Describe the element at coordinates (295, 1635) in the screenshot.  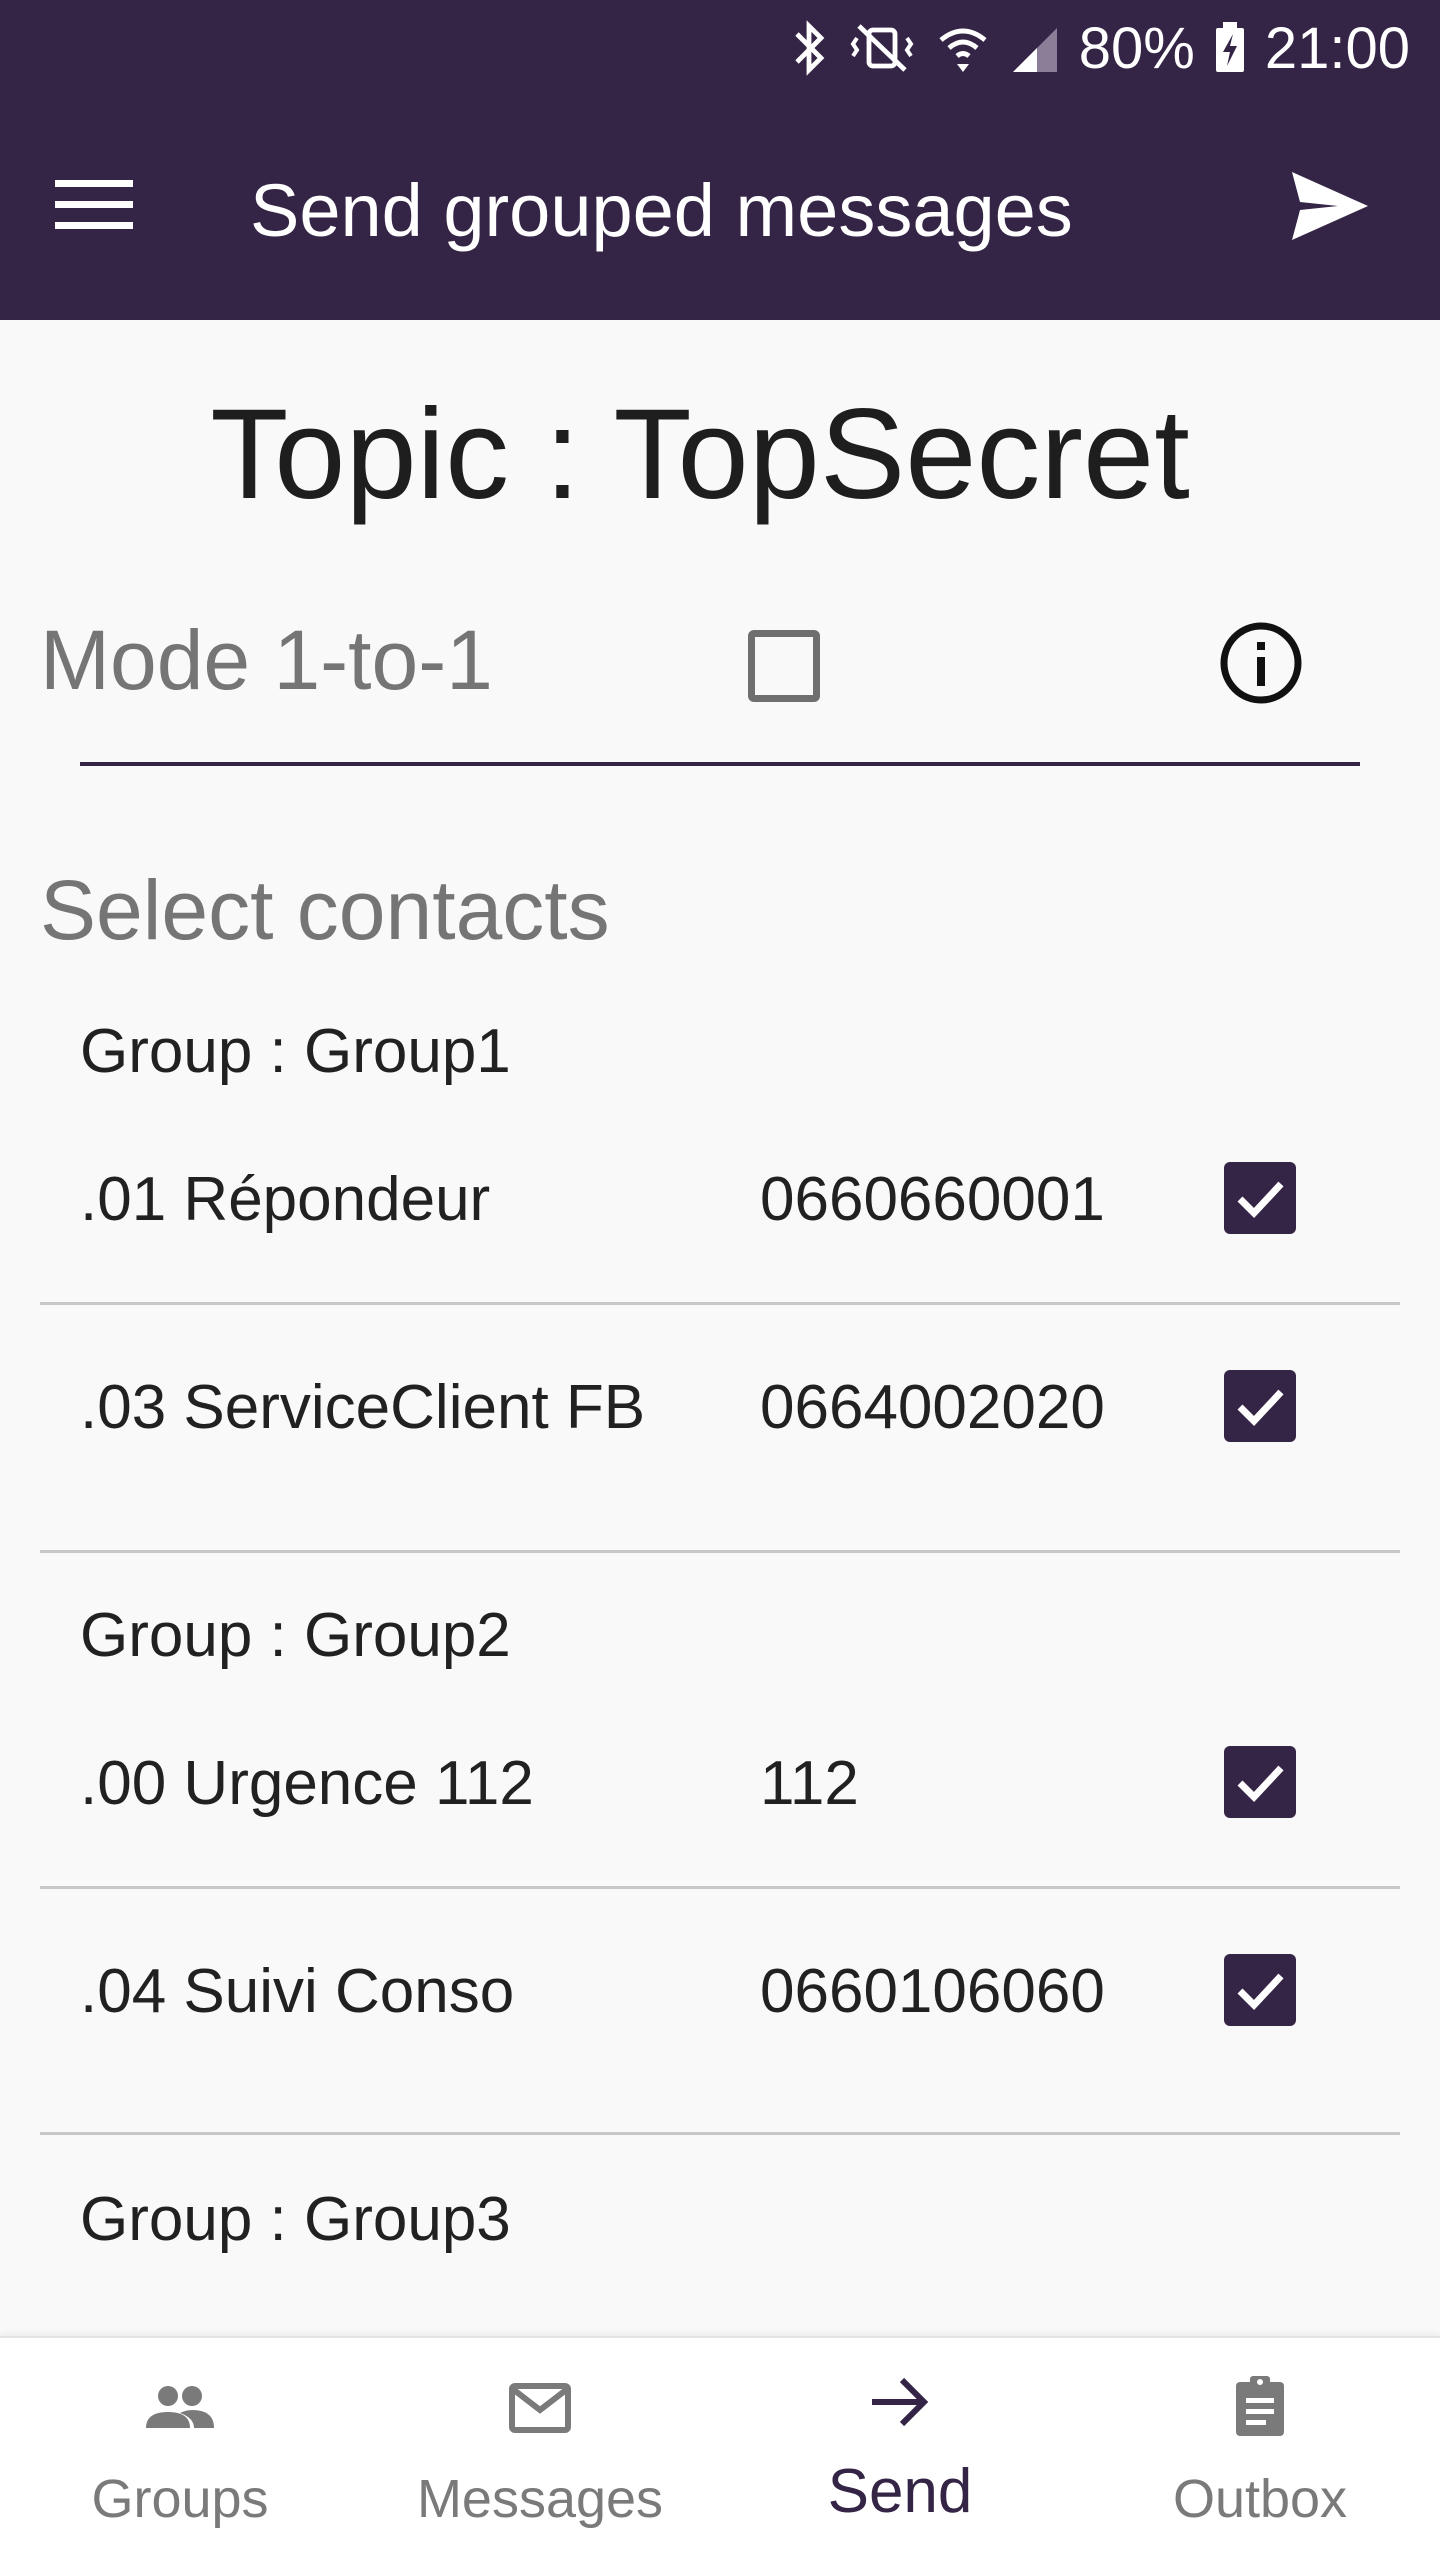
I see `group-header: Group : Group2` at that location.